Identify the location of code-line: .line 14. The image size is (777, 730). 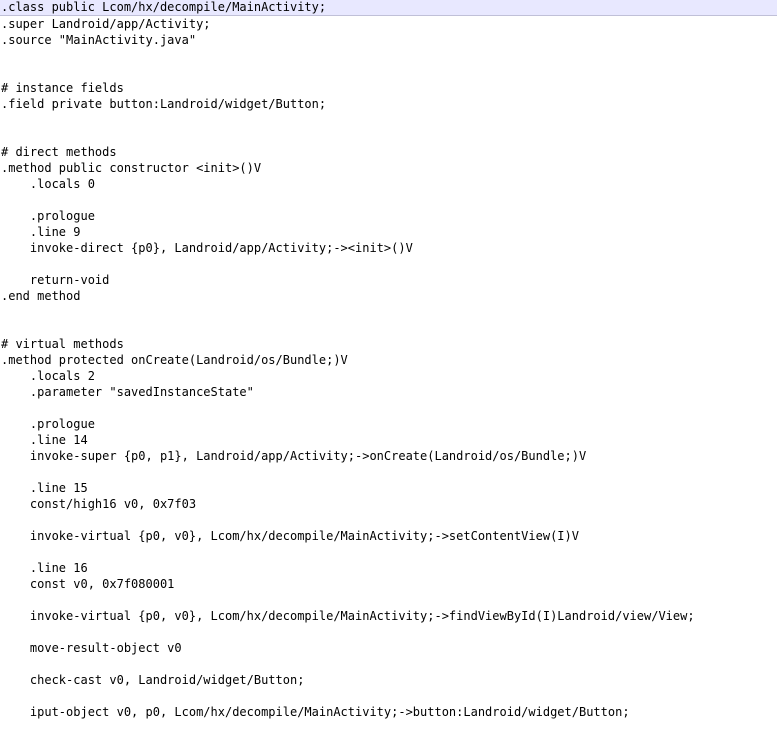
(388, 440).